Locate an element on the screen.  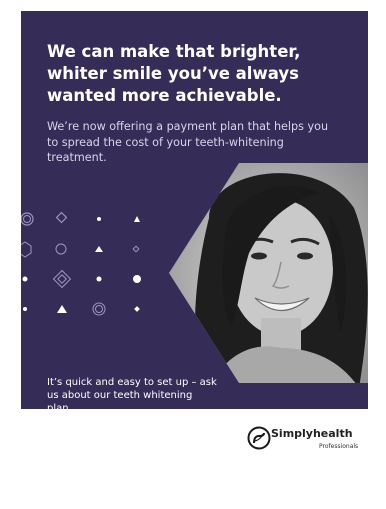
brand-tagline: Professionals is located at coordinates (339, 446).